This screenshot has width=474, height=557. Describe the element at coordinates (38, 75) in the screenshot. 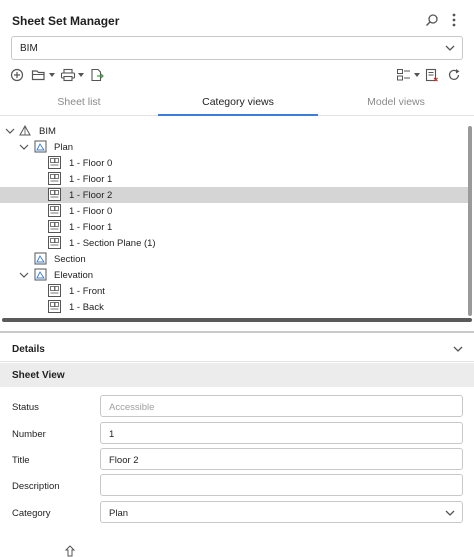

I see `open-folder-icon` at that location.